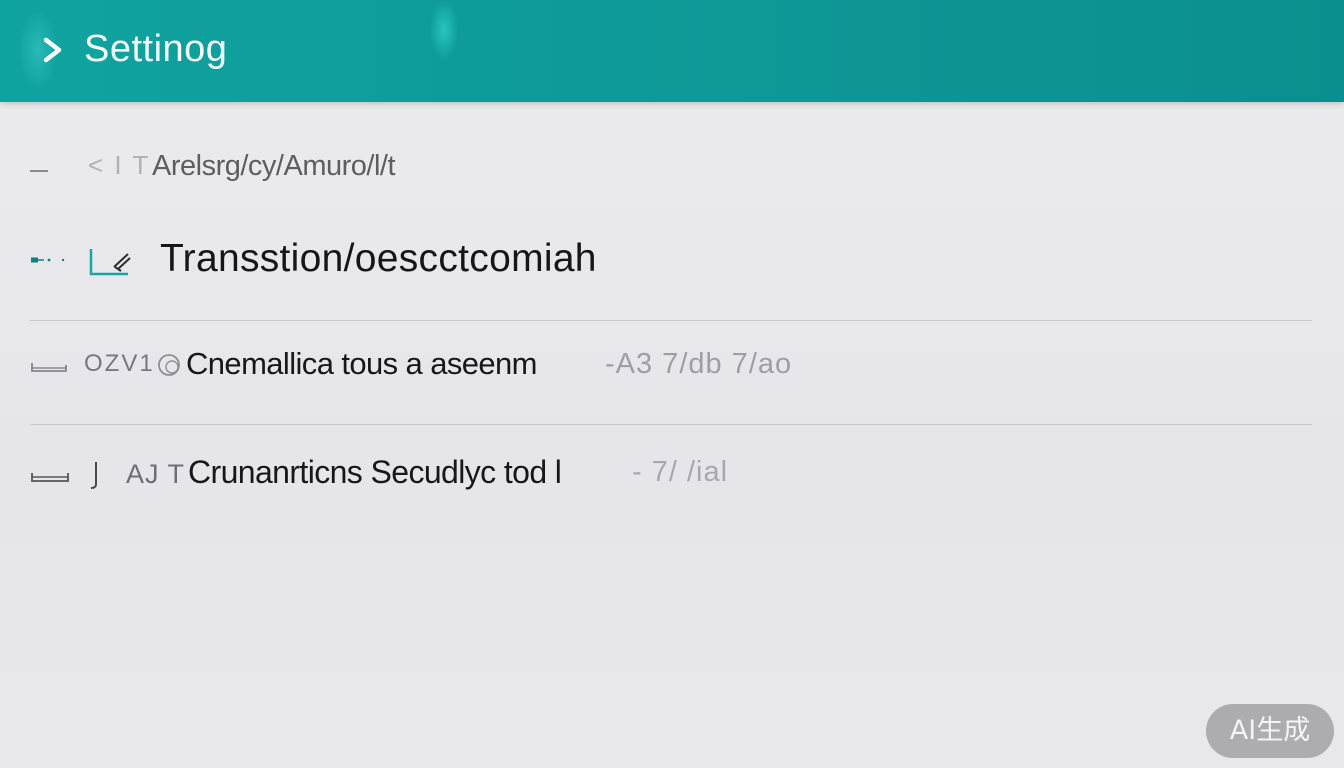 Image resolution: width=1344 pixels, height=768 pixels. What do you see at coordinates (156, 49) in the screenshot?
I see `page-title: Settinog` at bounding box center [156, 49].